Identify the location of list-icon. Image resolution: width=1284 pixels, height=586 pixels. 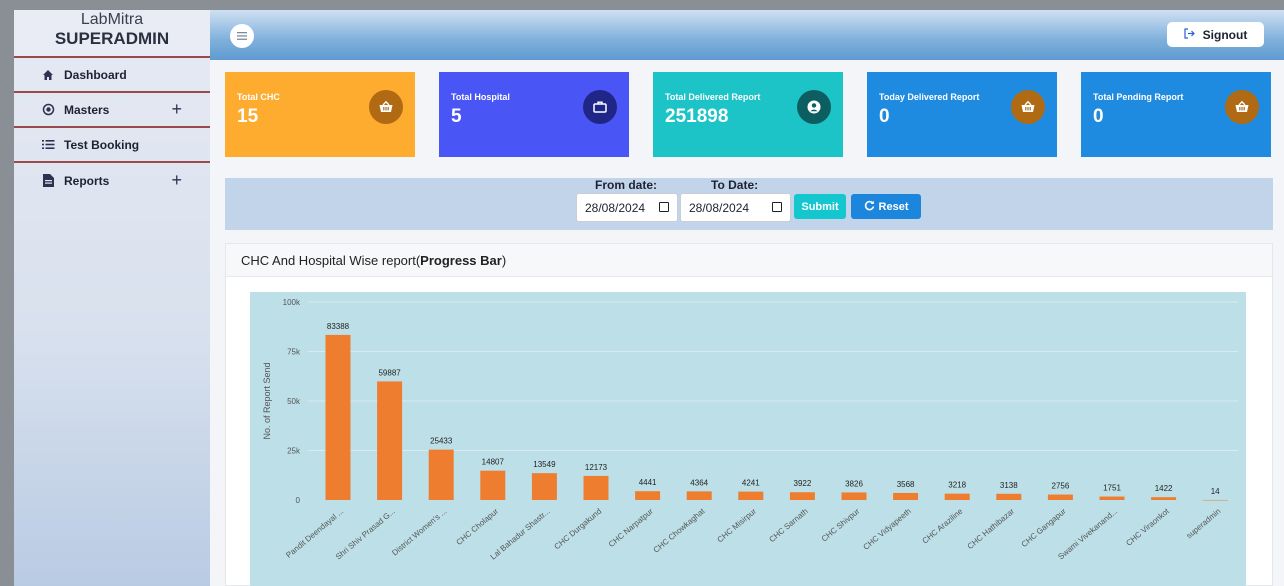
(48, 144).